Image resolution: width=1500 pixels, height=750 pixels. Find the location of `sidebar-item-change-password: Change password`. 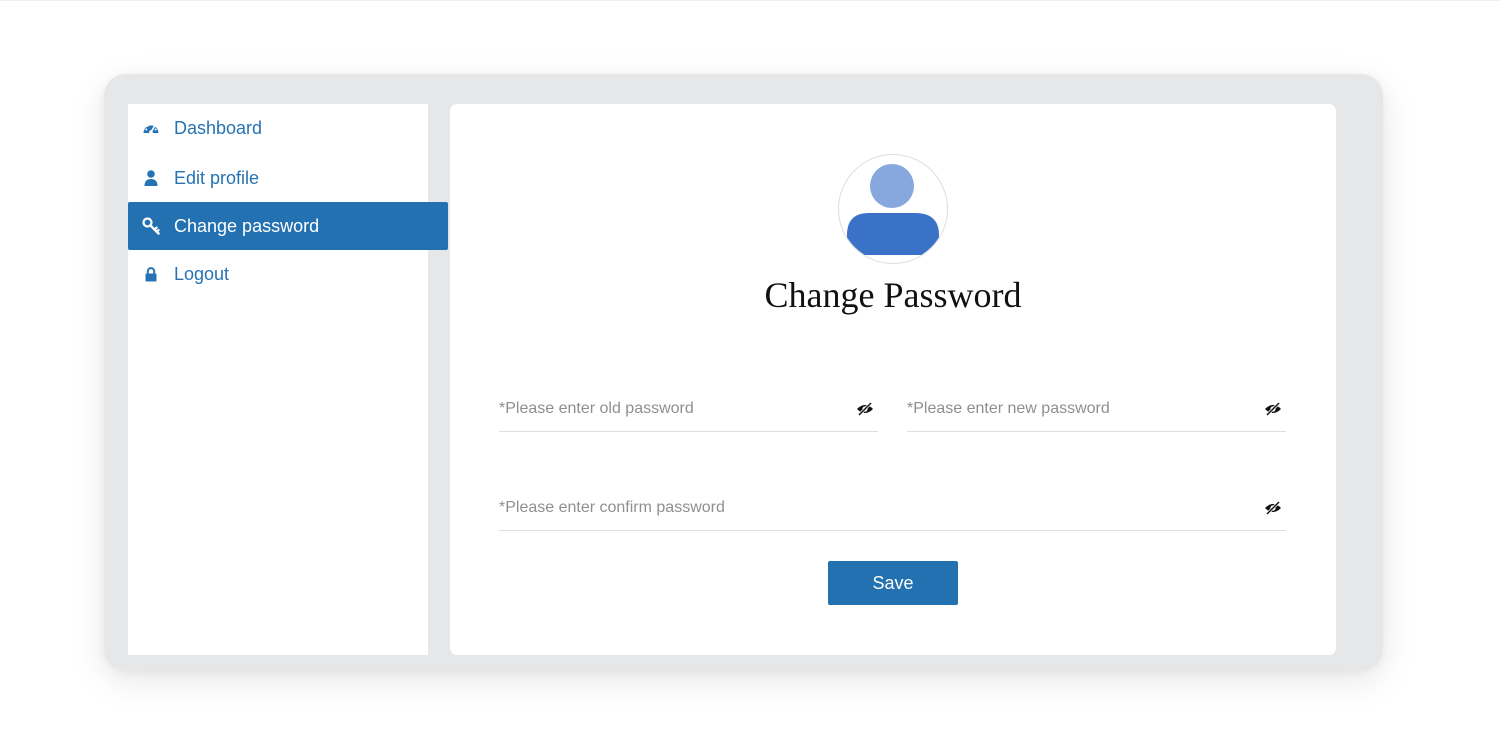

sidebar-item-change-password: Change password is located at coordinates (288, 226).